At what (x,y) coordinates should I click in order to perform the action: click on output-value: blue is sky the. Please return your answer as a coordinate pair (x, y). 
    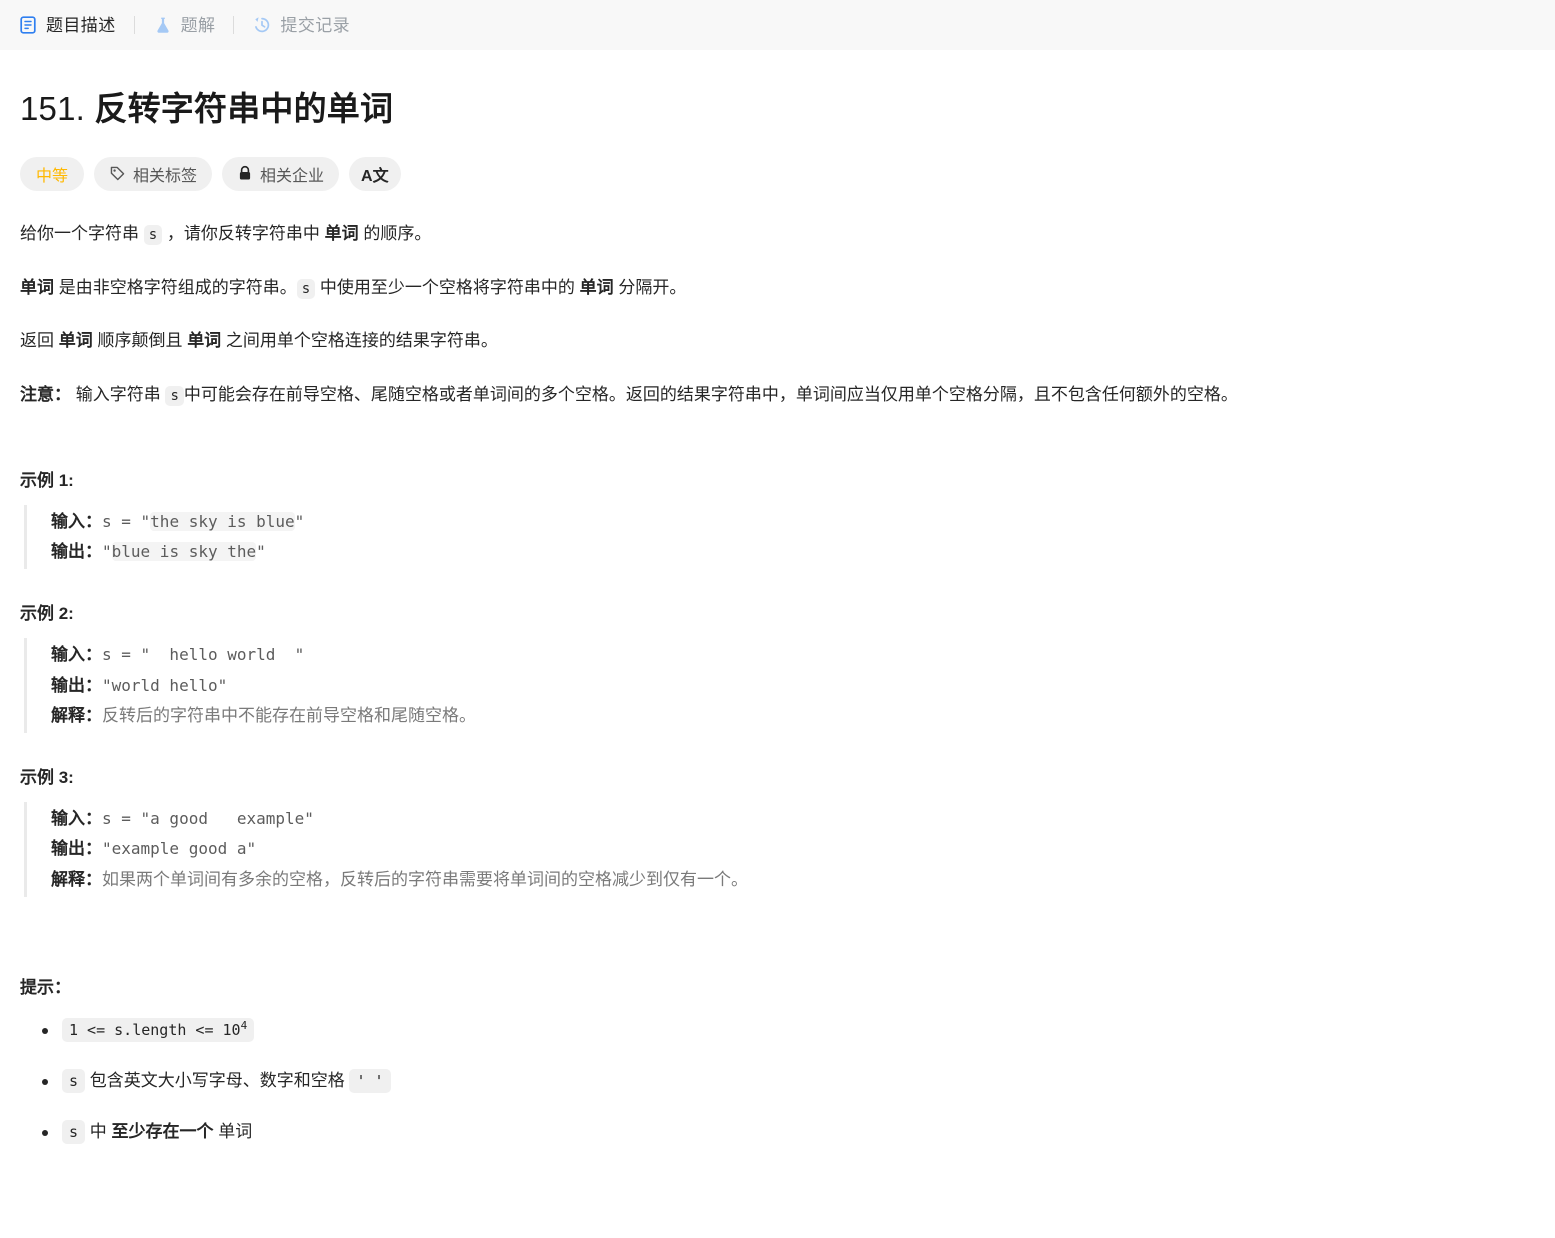
    Looking at the image, I should click on (184, 552).